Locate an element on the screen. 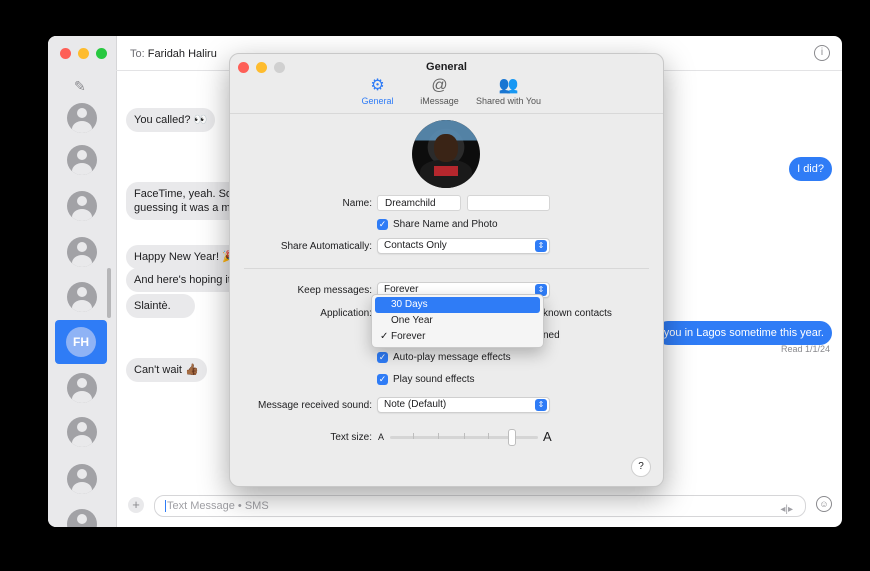  conversation-item-selected: FH is located at coordinates (81, 342).